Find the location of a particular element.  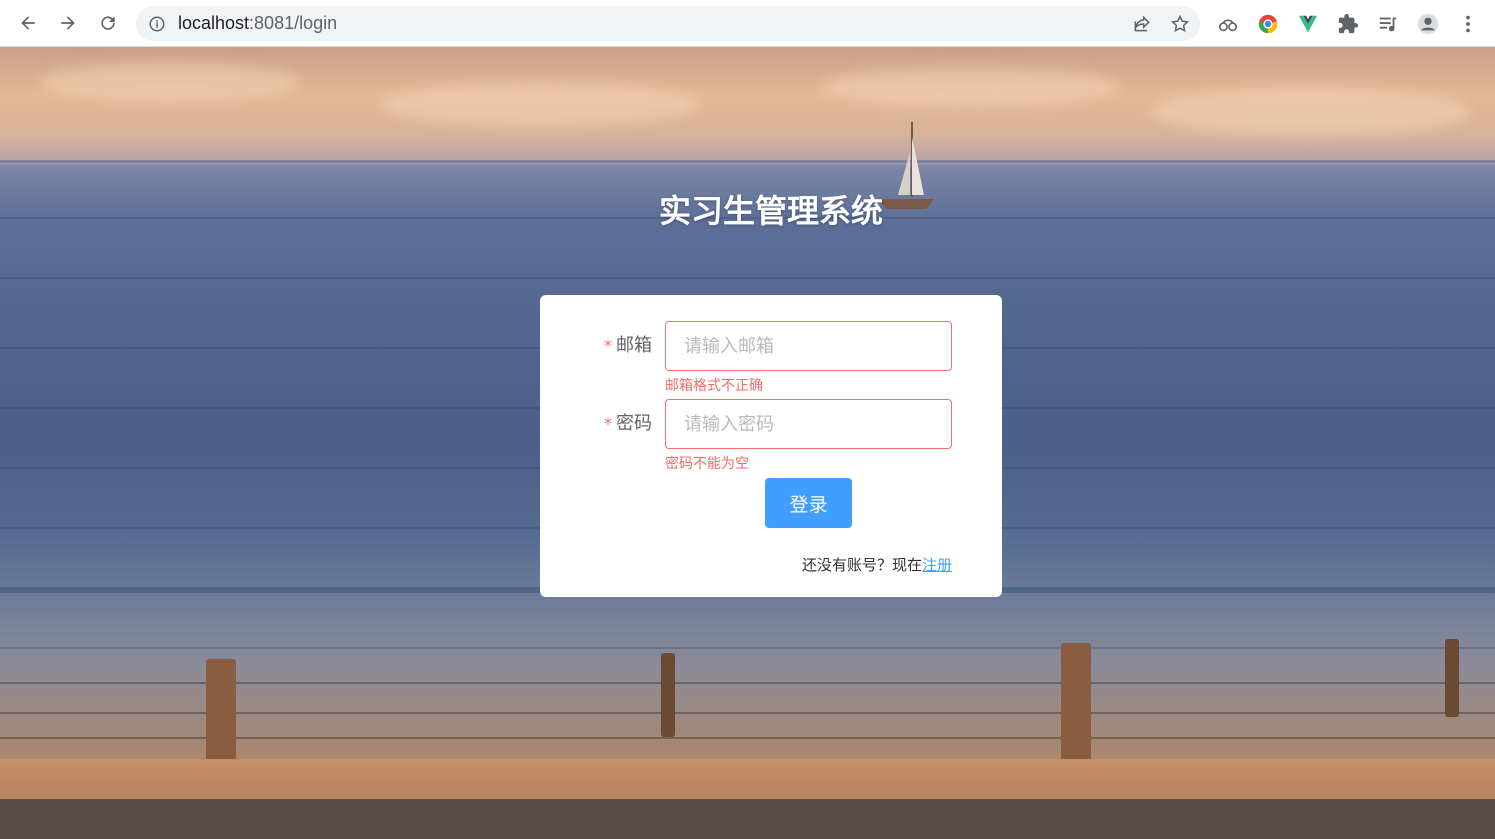

chrome-color-button is located at coordinates (1268, 24).